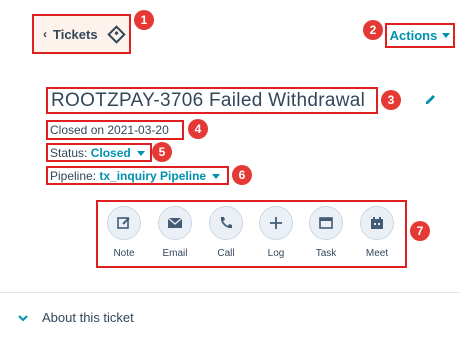 Image resolution: width=460 pixels, height=340 pixels. What do you see at coordinates (212, 100) in the screenshot?
I see `ticket-title: ROOTZPAY-3706 Failed Withdrawal` at bounding box center [212, 100].